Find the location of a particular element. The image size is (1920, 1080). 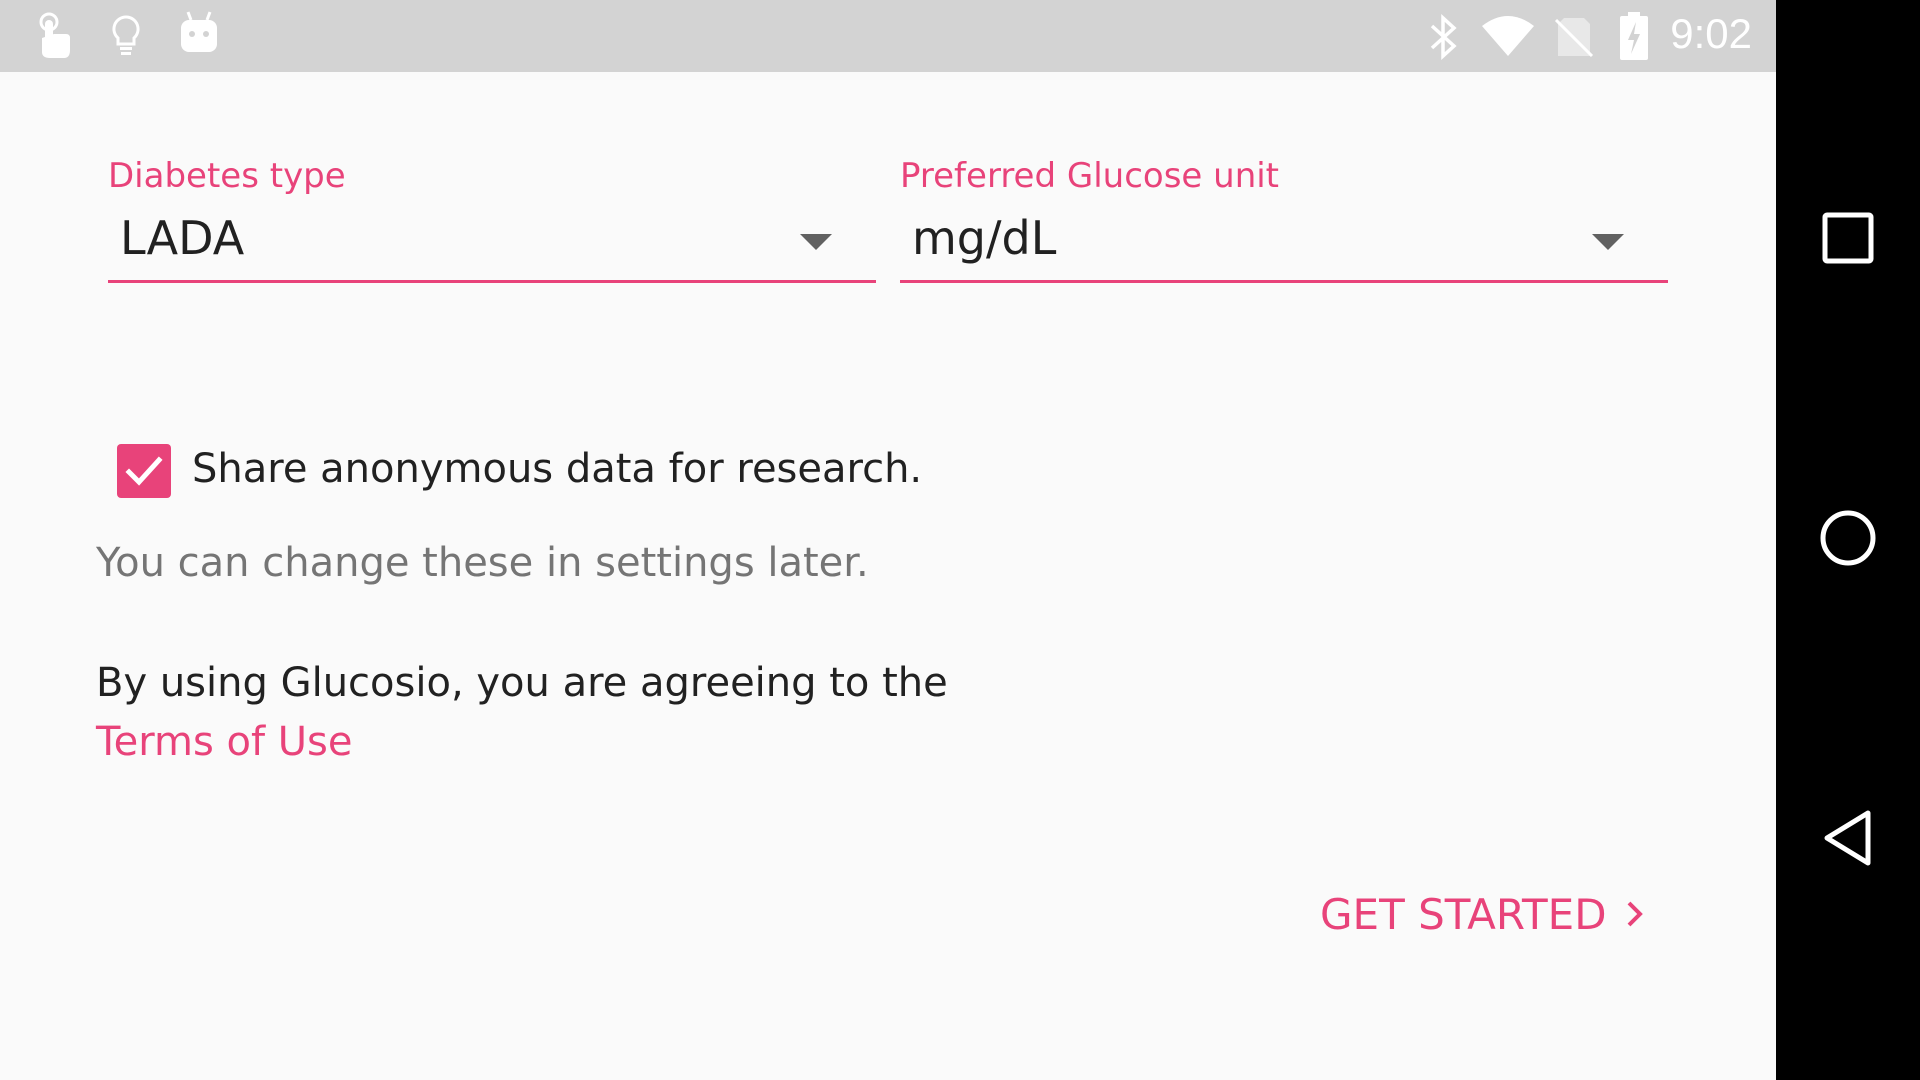

get-started-label: GET STARTED is located at coordinates (1463, 914).